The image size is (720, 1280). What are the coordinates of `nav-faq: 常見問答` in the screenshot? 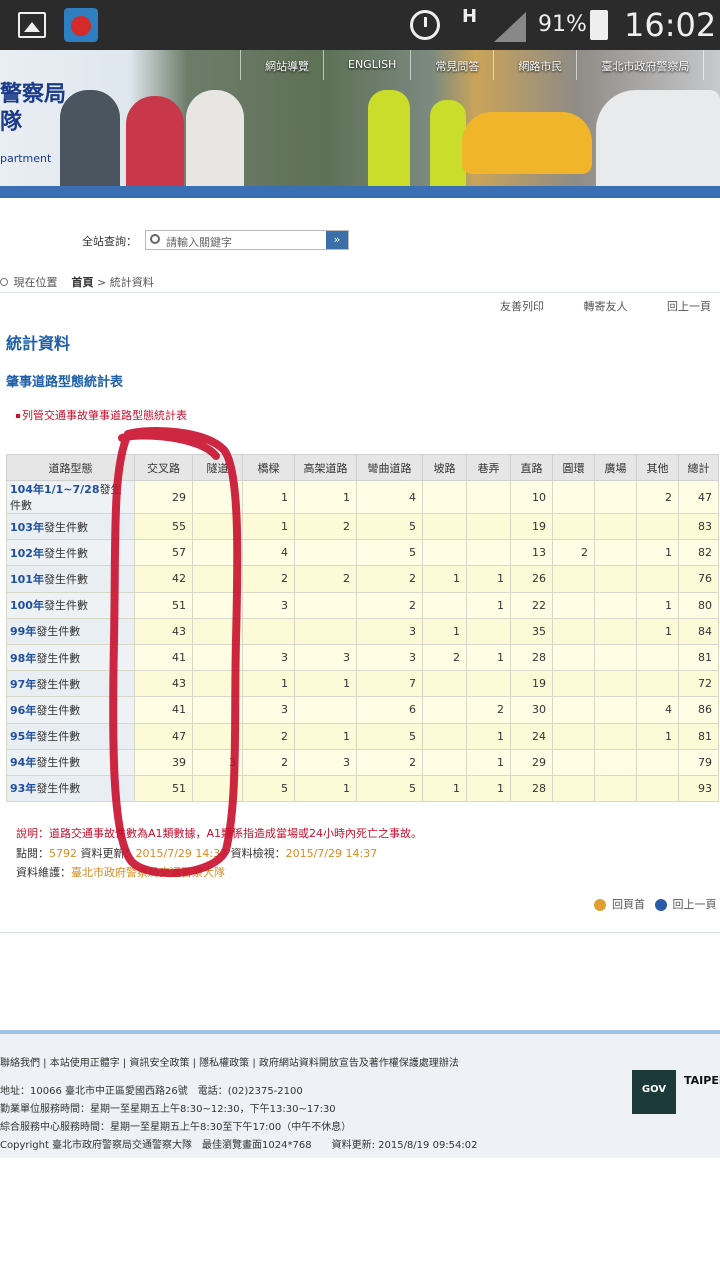 It's located at (451, 65).